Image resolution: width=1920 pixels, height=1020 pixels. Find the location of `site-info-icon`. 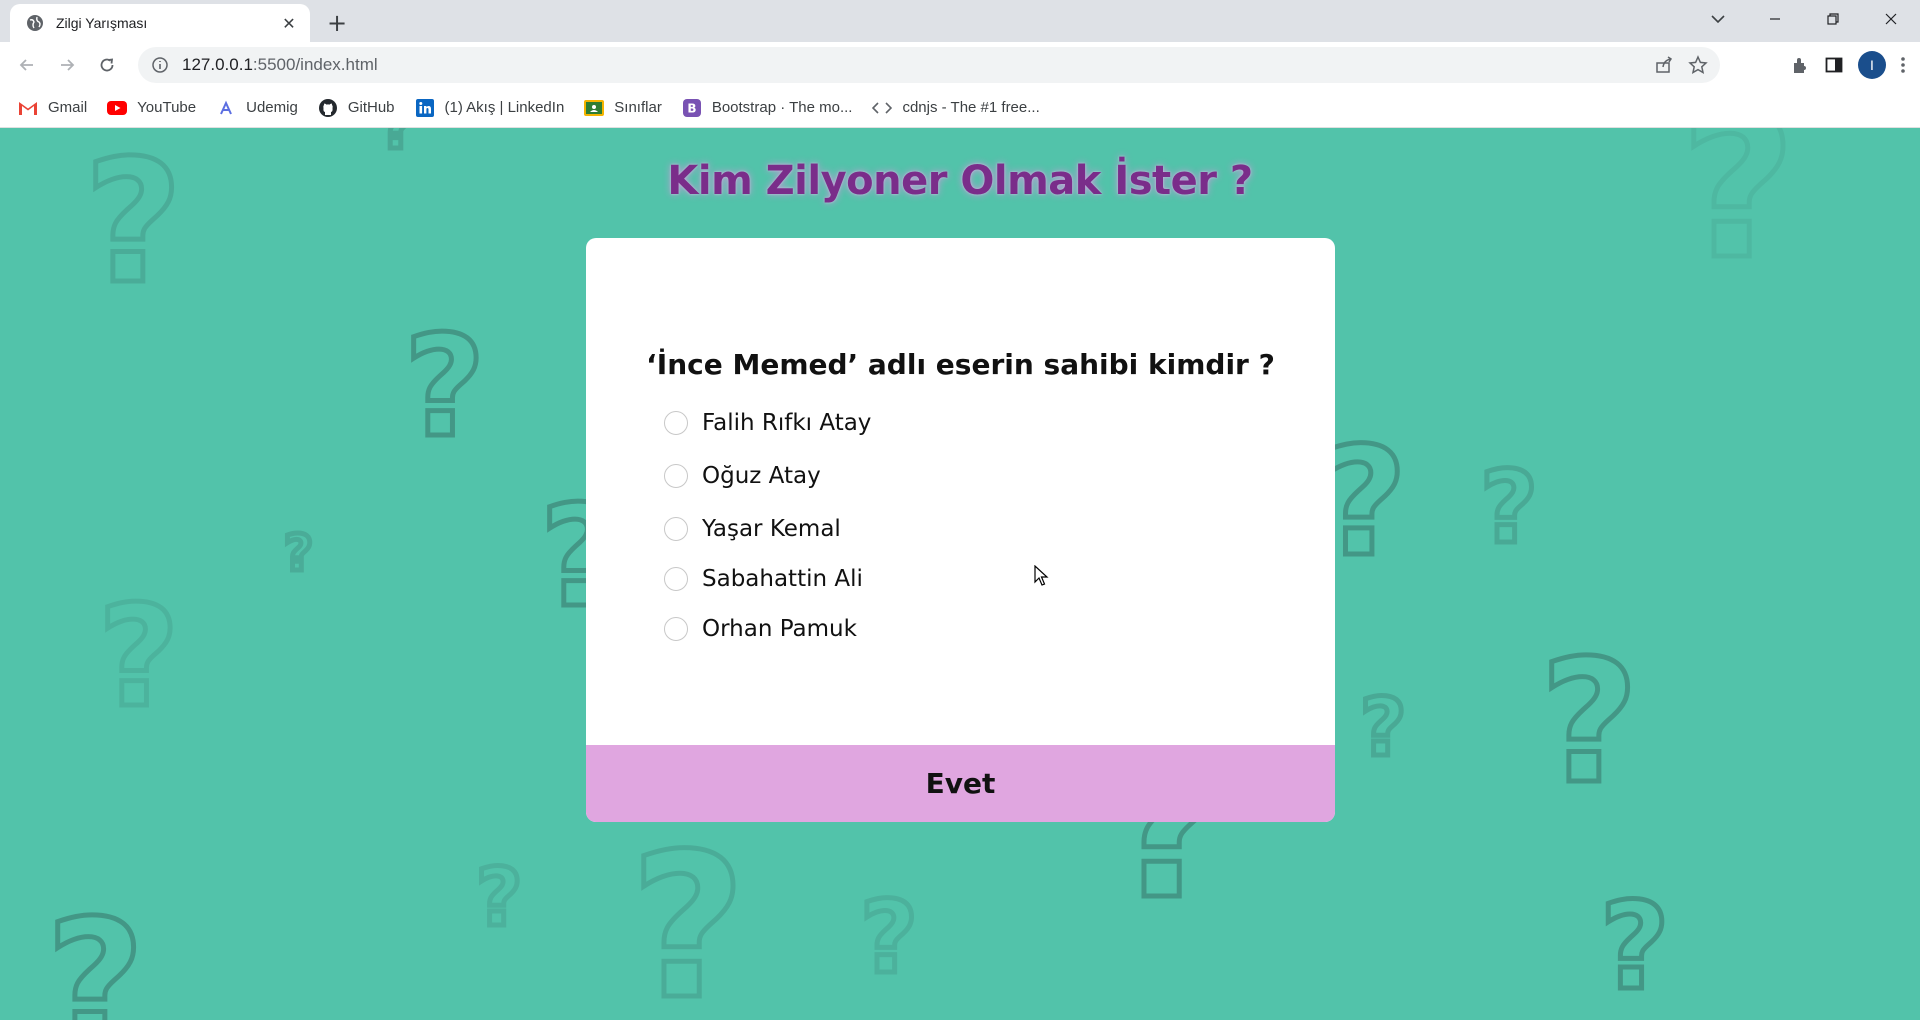

site-info-icon is located at coordinates (160, 65).